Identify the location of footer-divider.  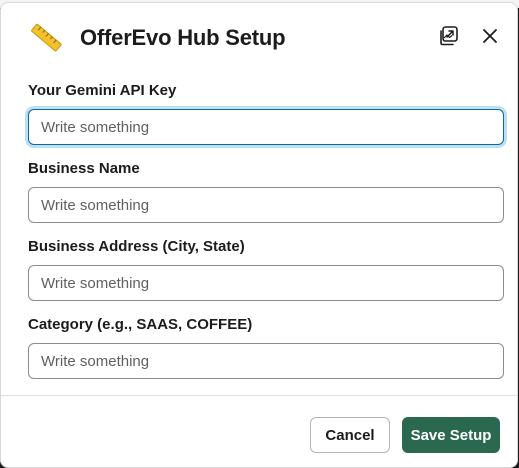
(259, 395).